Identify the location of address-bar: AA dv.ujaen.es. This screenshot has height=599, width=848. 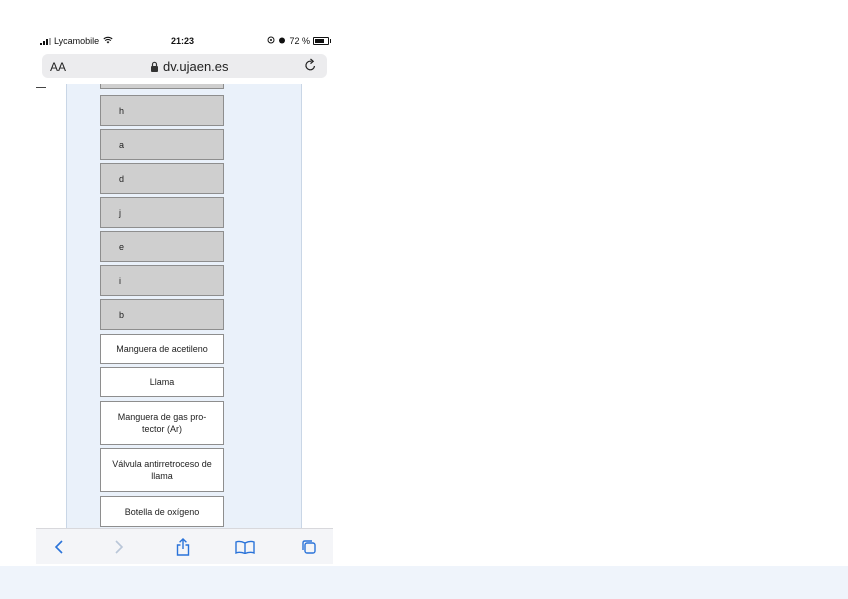
(184, 66).